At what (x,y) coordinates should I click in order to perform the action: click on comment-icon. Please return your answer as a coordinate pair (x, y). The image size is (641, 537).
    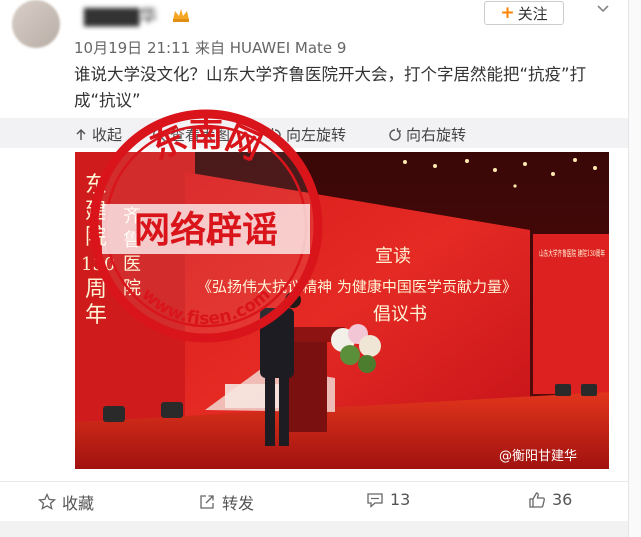
    Looking at the image, I should click on (375, 500).